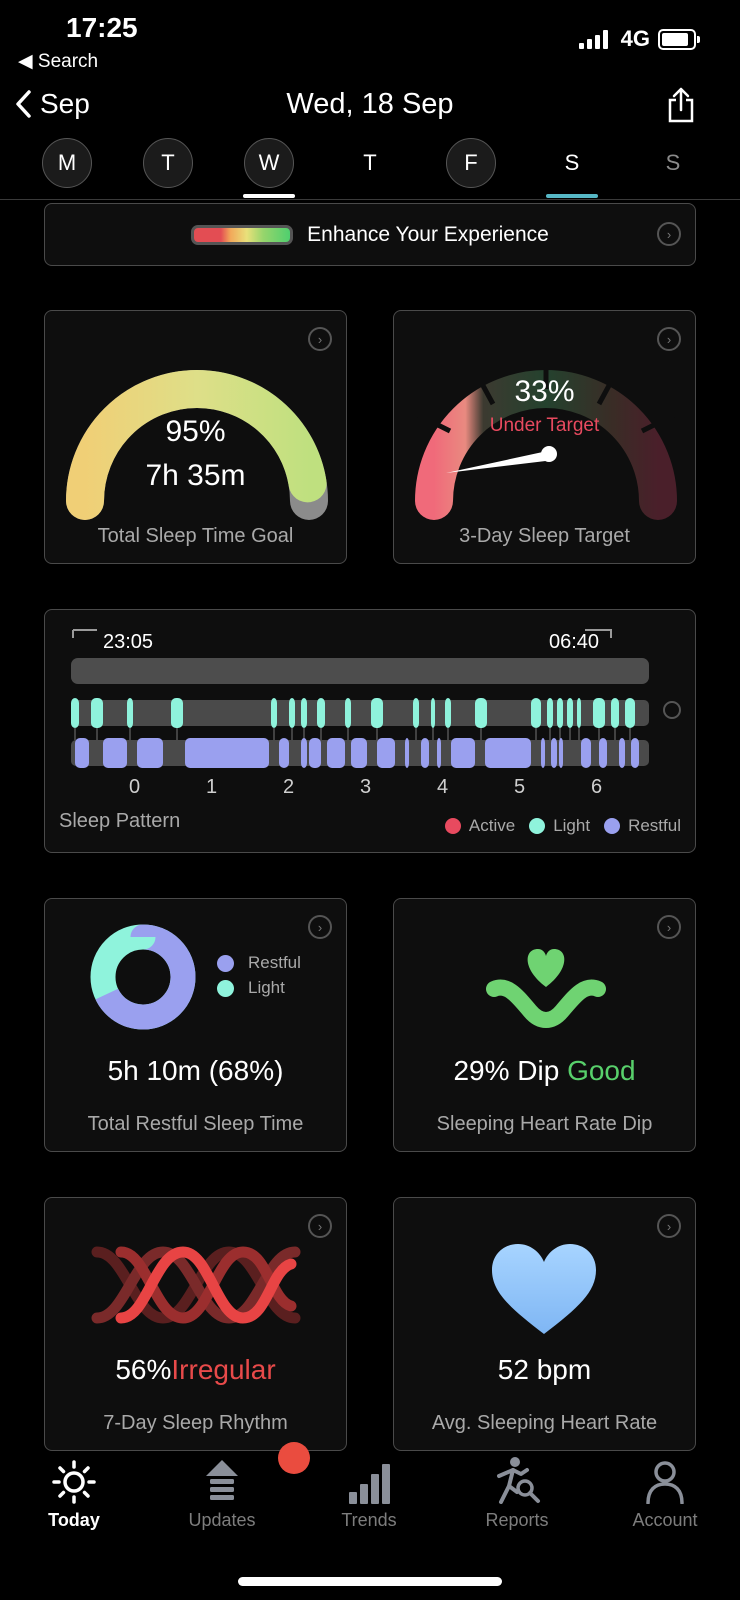 The height and width of the screenshot is (1600, 740). Describe the element at coordinates (544, 437) in the screenshot. I see `sleep-target-card: › 33% Under Target 3-Day Sleep Target` at that location.